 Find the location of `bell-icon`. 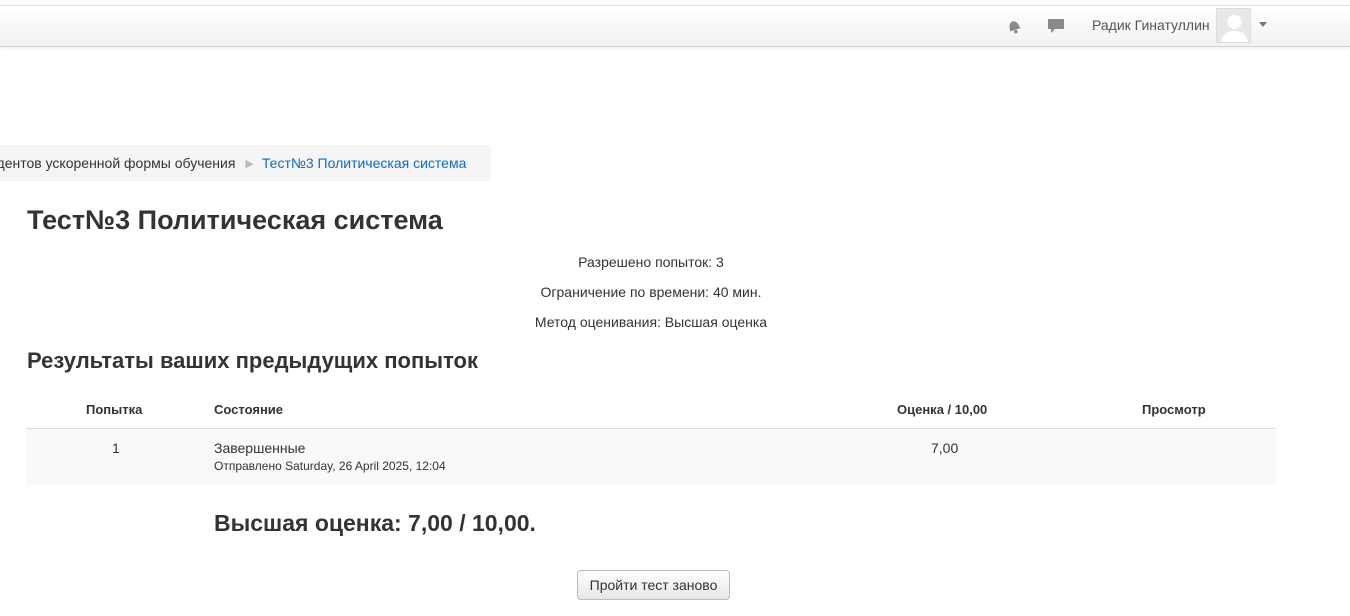

bell-icon is located at coordinates (1014, 26).